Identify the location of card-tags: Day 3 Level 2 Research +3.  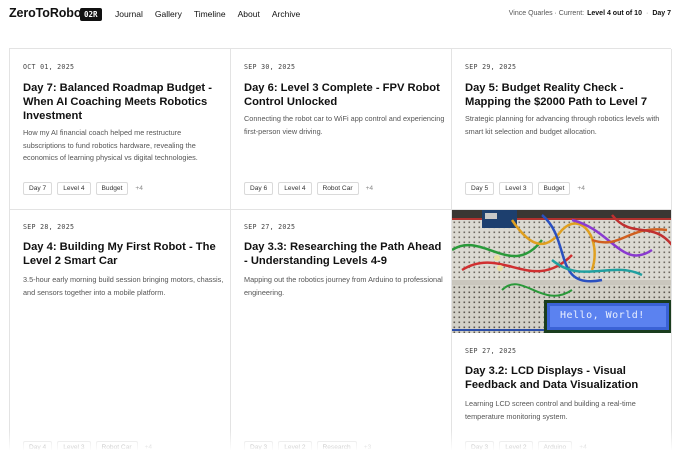
(307, 445).